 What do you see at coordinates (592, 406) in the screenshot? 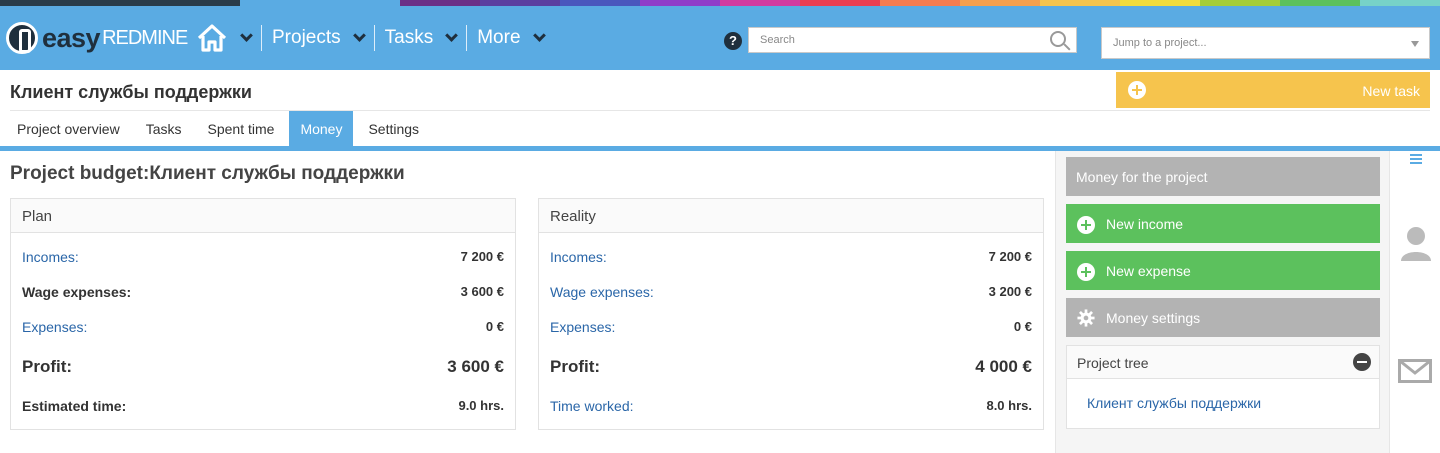
I see `reality-time-link: Time worked:` at bounding box center [592, 406].